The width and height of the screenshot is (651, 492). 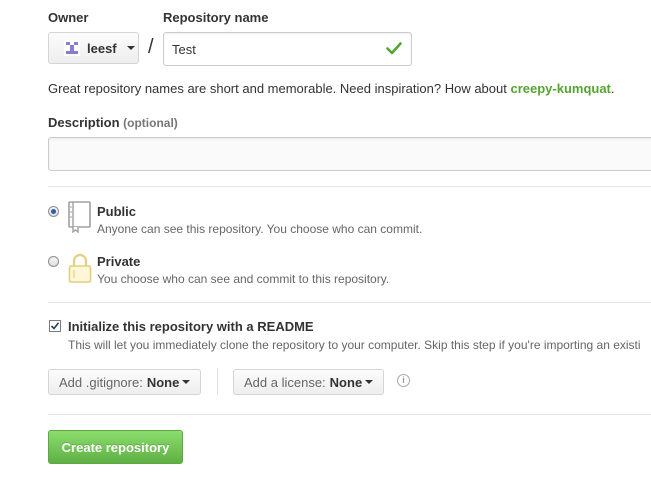 I want to click on create-repository-button: Create repository, so click(x=115, y=447).